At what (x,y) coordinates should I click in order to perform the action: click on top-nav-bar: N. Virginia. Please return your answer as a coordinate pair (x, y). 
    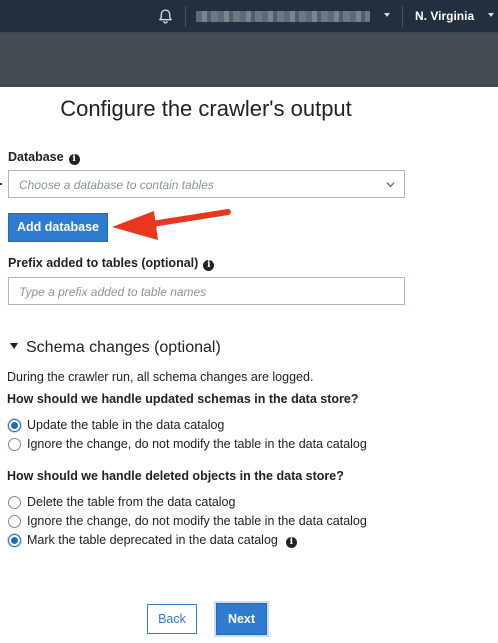
    Looking at the image, I should click on (249, 16).